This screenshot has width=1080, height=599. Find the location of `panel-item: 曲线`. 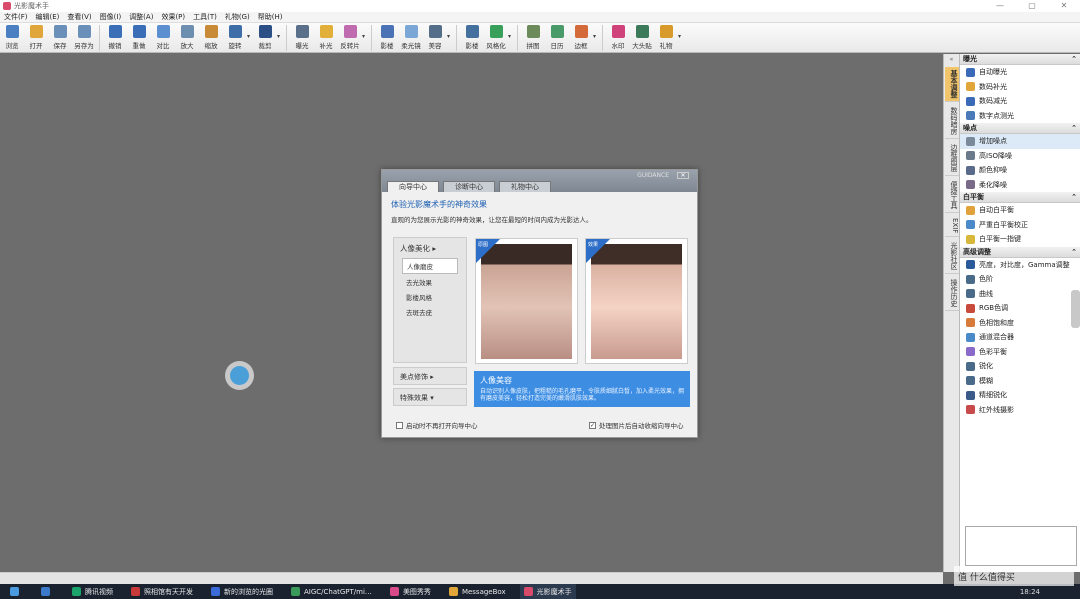

panel-item: 曲线 is located at coordinates (1020, 294).